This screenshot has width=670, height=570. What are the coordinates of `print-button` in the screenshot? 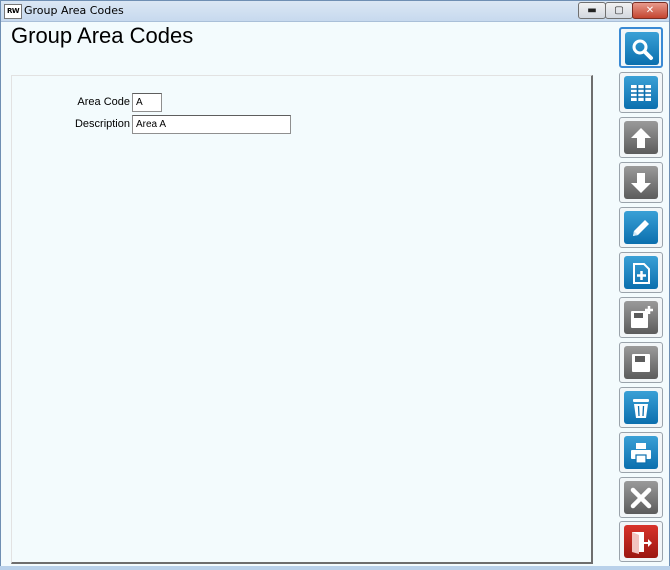 It's located at (641, 452).